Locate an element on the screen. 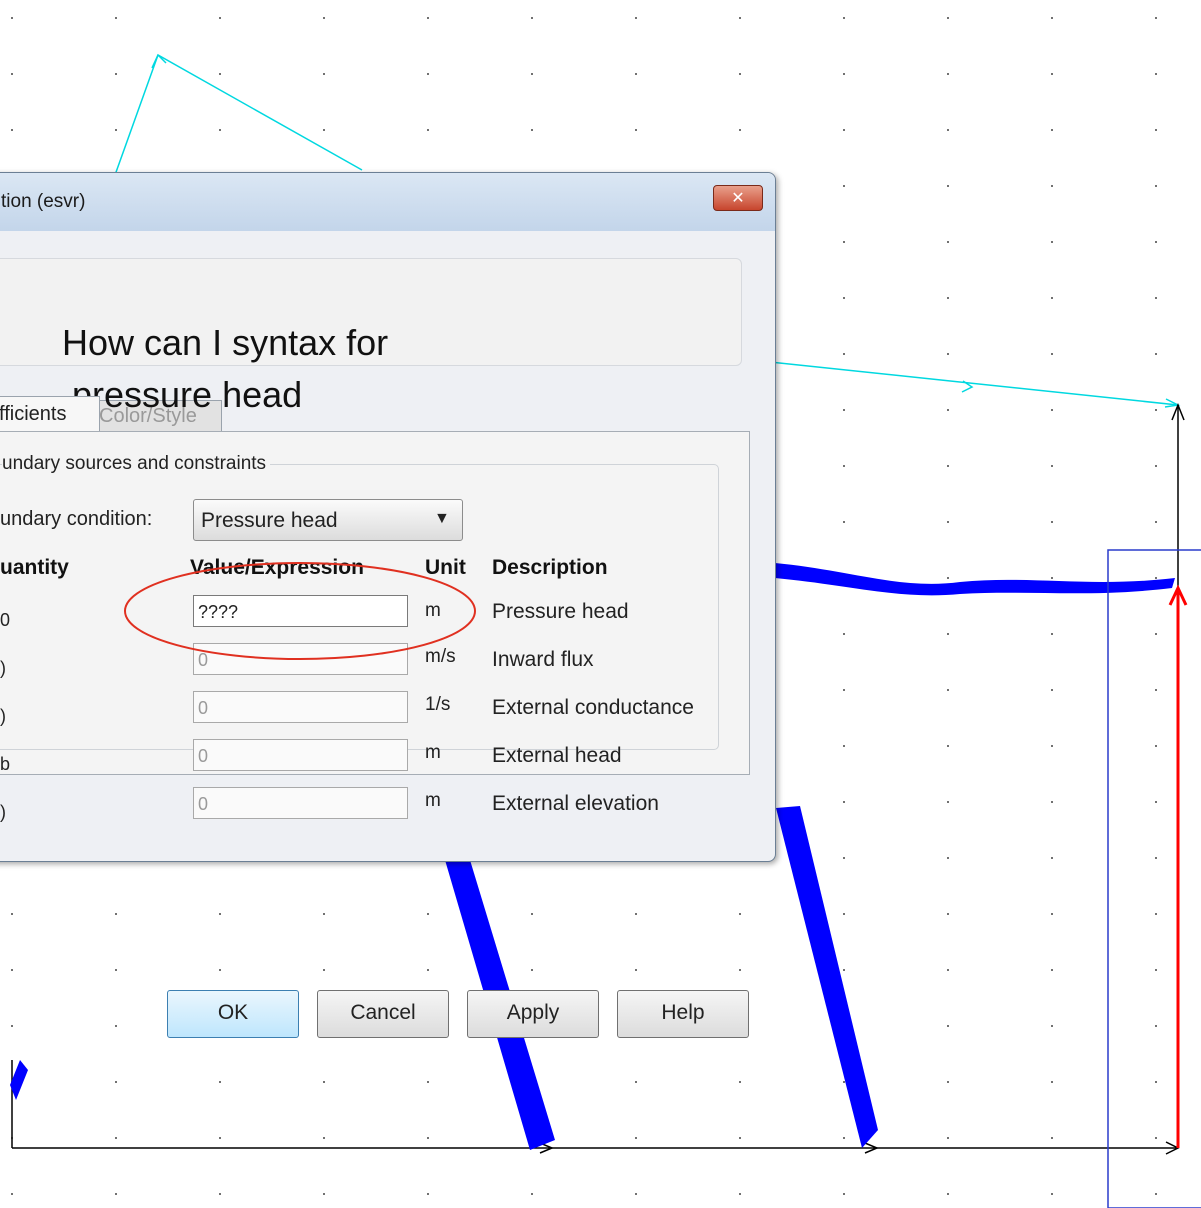 This screenshot has width=1201, height=1208. ok-button: OK is located at coordinates (233, 1014).